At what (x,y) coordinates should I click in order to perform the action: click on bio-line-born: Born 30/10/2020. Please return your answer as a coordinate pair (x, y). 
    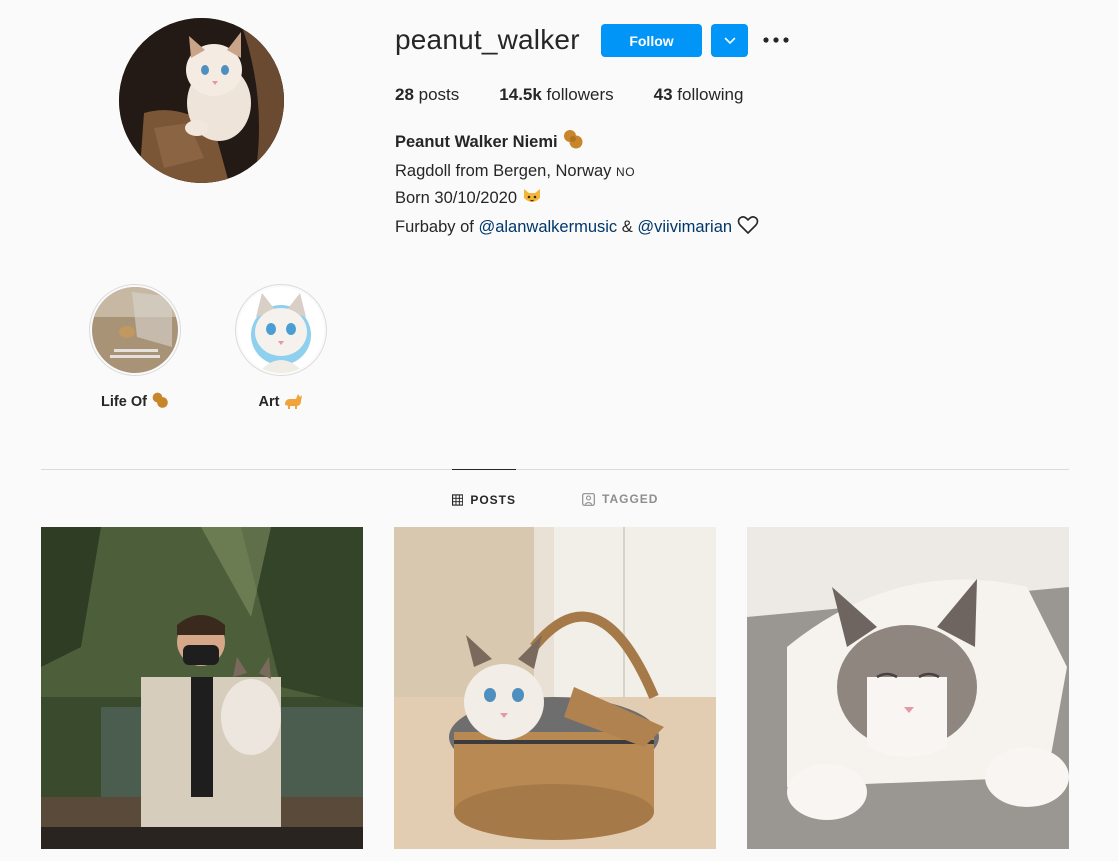
    Looking at the image, I should click on (577, 199).